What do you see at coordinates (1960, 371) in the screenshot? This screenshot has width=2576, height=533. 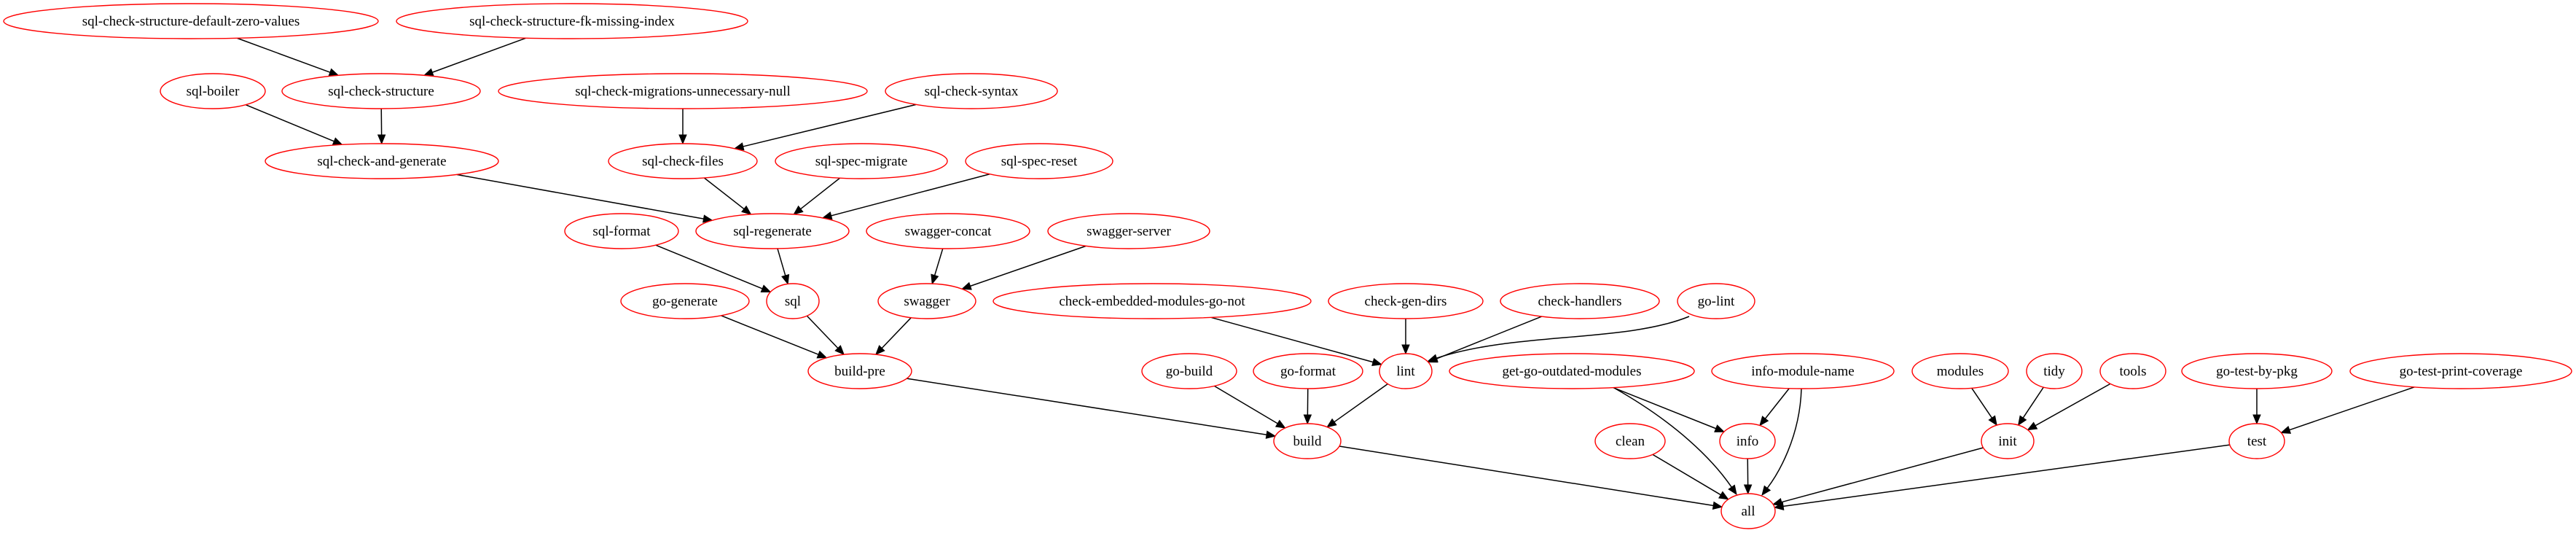 I see `node-modules: modules` at bounding box center [1960, 371].